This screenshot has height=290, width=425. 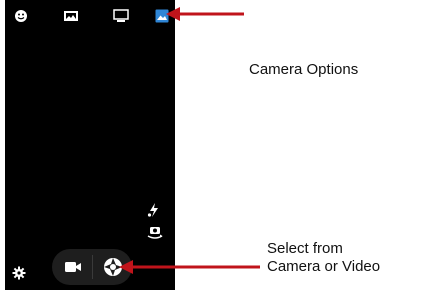 I want to click on switch-camera-icon, so click(x=155, y=232).